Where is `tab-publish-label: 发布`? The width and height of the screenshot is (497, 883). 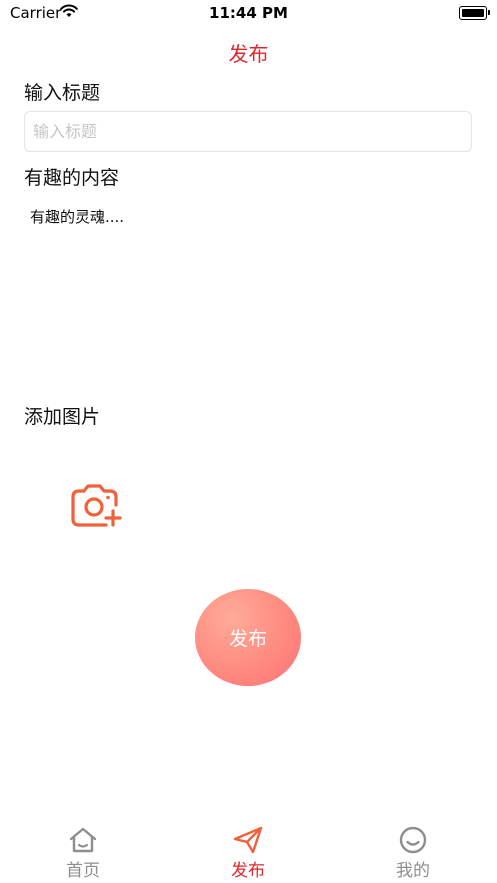 tab-publish-label: 发布 is located at coordinates (248, 871).